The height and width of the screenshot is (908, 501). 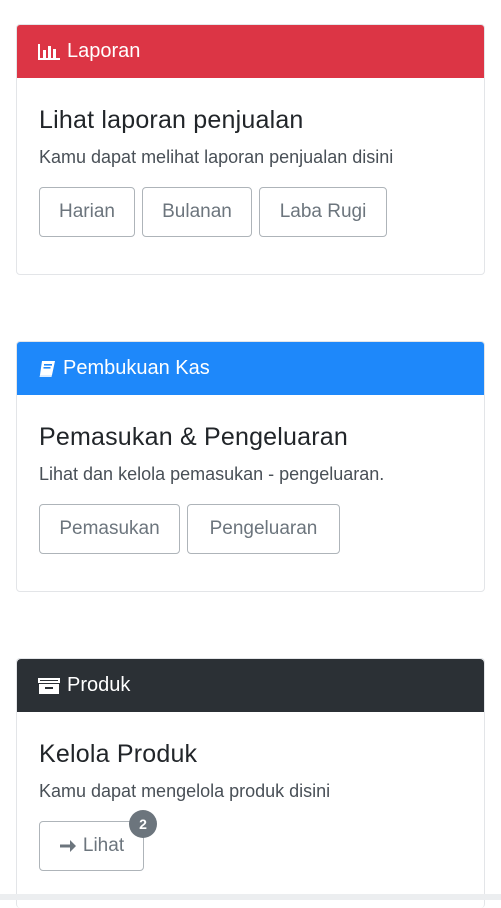 What do you see at coordinates (47, 369) in the screenshot?
I see `book-icon` at bounding box center [47, 369].